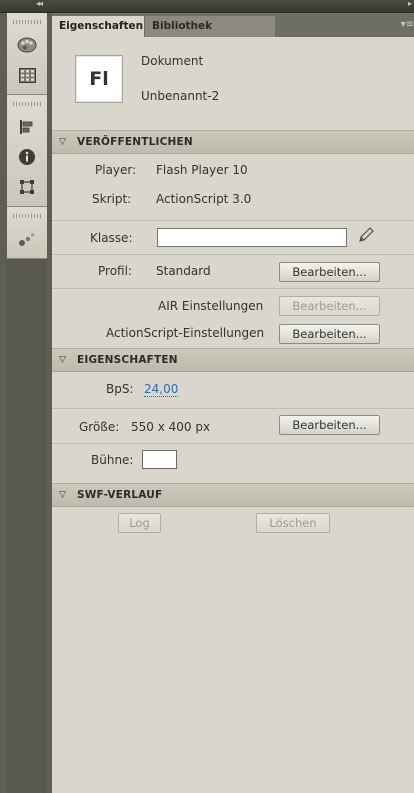 Image resolution: width=414 pixels, height=793 pixels. What do you see at coordinates (410, 4) in the screenshot?
I see `expand-panel-icon: ▸` at bounding box center [410, 4].